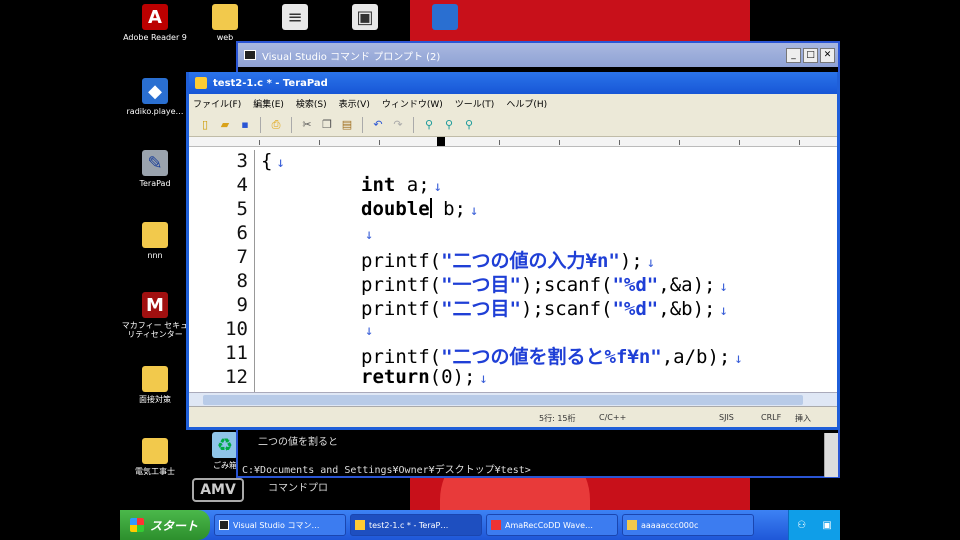 The width and height of the screenshot is (960, 540). Describe the element at coordinates (688, 525) in the screenshot. I see `taskbar-item-folder: aaaaaccc000c` at that location.